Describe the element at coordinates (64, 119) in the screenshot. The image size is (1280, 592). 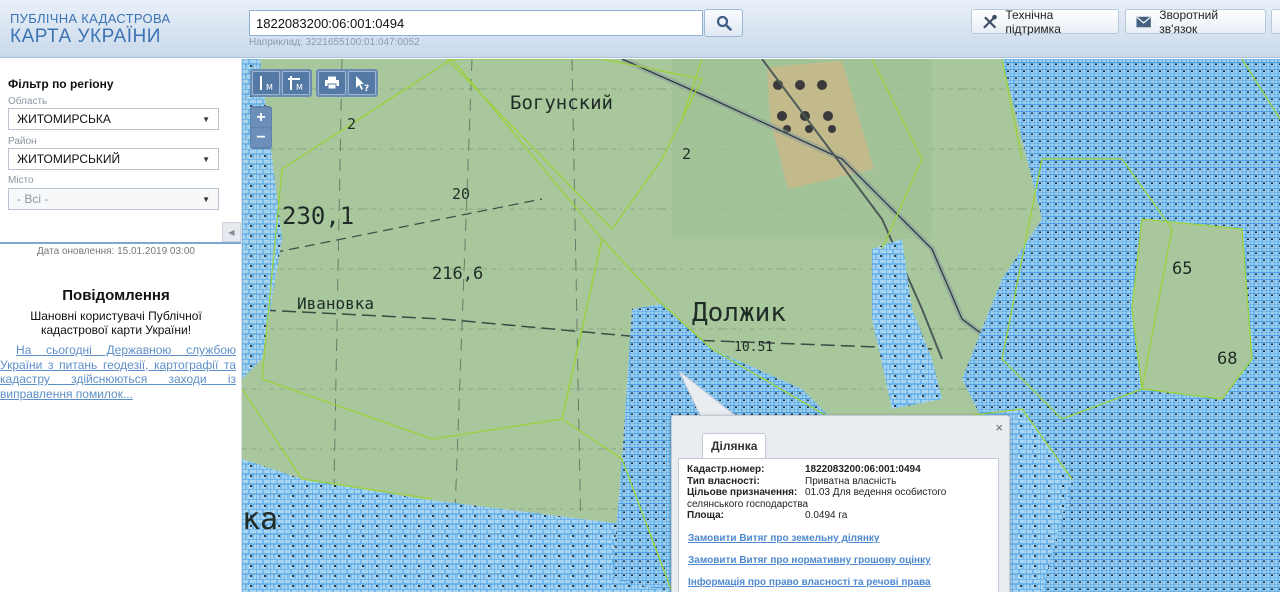
I see `region-select-value: ЖИТОМИРСЬКА` at that location.